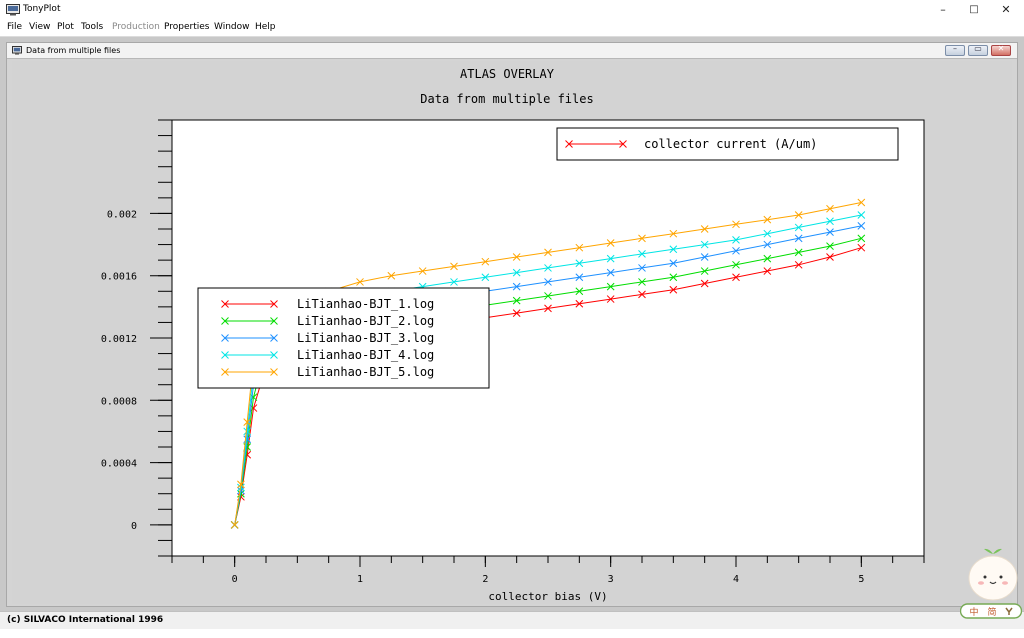 The width and height of the screenshot is (1024, 638). Describe the element at coordinates (13, 10) in the screenshot. I see `tonyplot-app-icon` at that location.